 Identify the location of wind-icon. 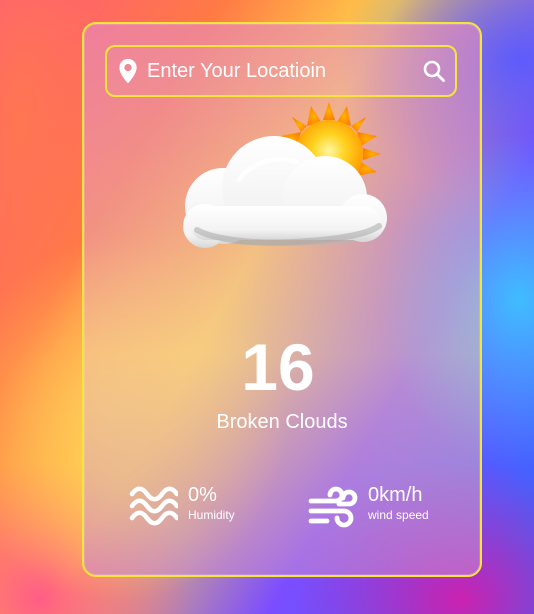
(333, 507).